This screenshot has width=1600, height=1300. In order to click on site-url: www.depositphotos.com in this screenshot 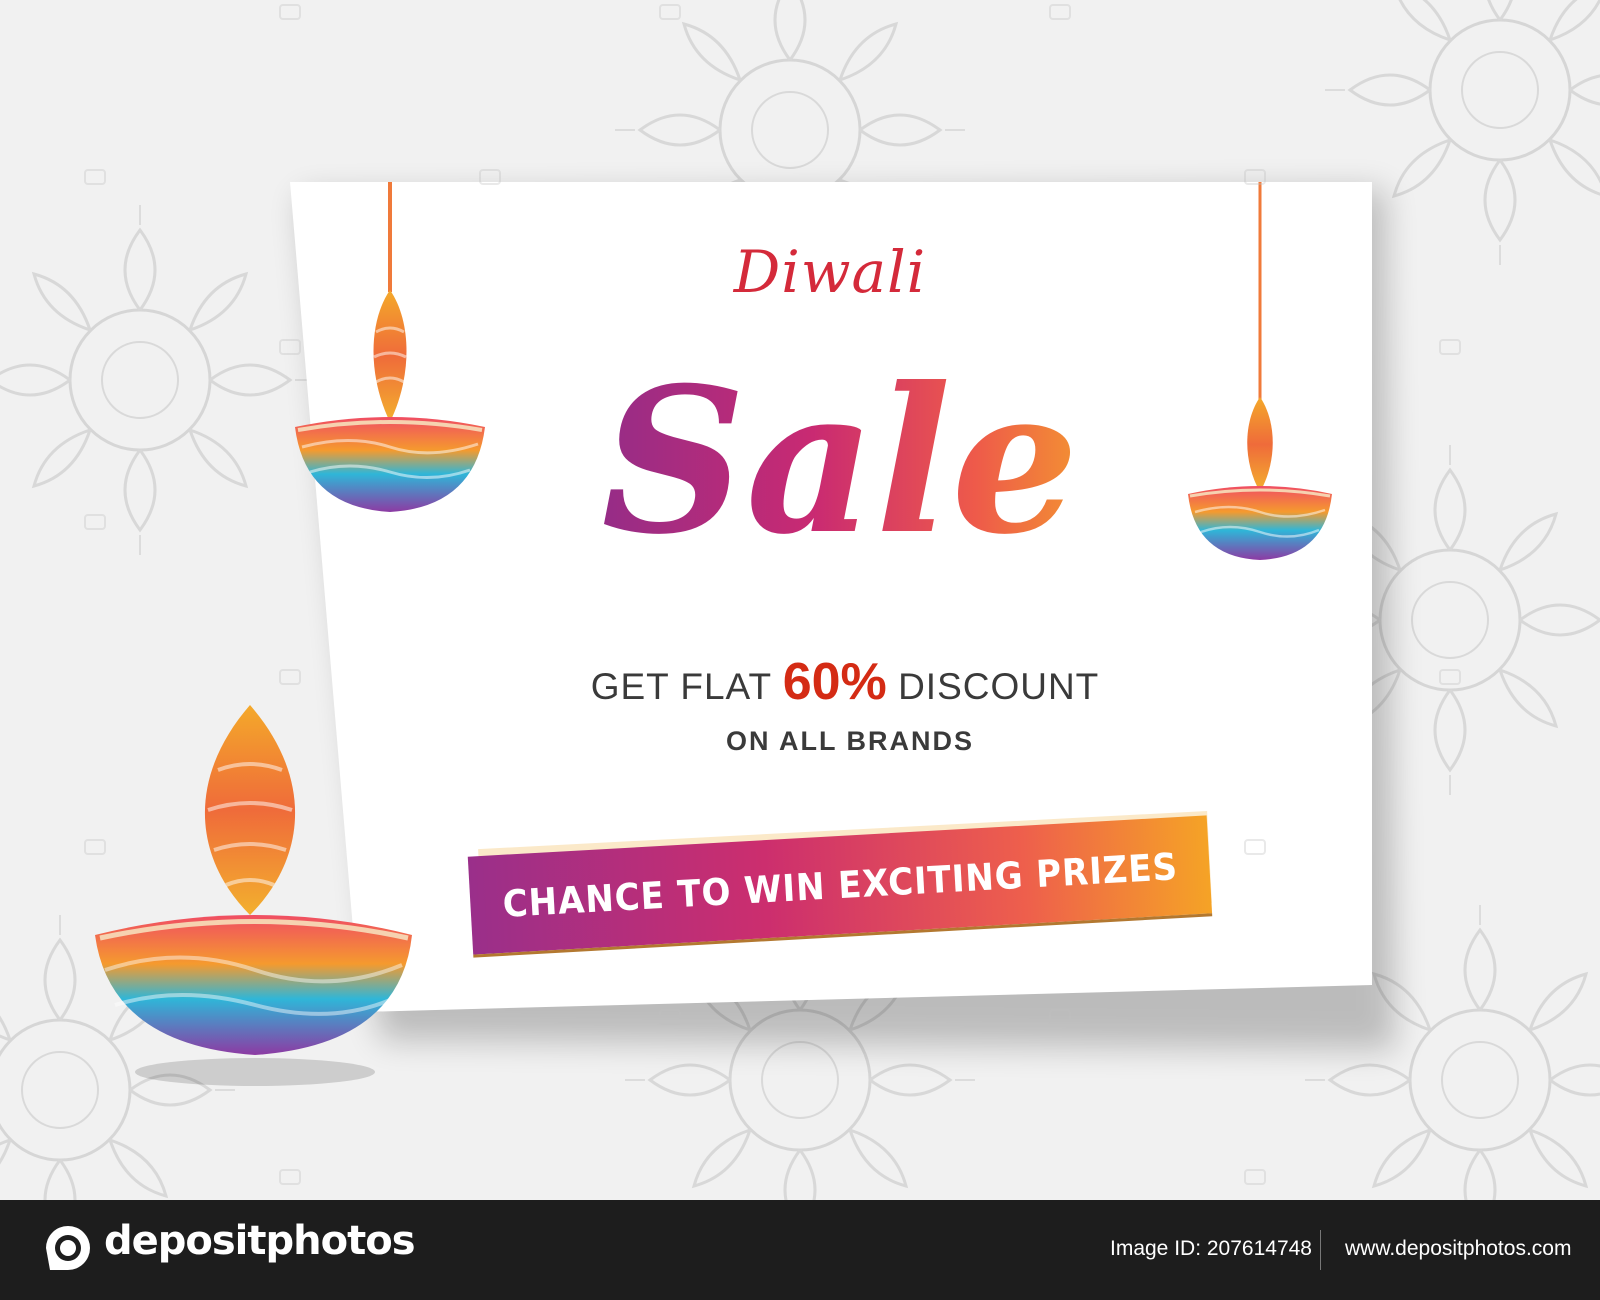, I will do `click(1458, 1249)`.